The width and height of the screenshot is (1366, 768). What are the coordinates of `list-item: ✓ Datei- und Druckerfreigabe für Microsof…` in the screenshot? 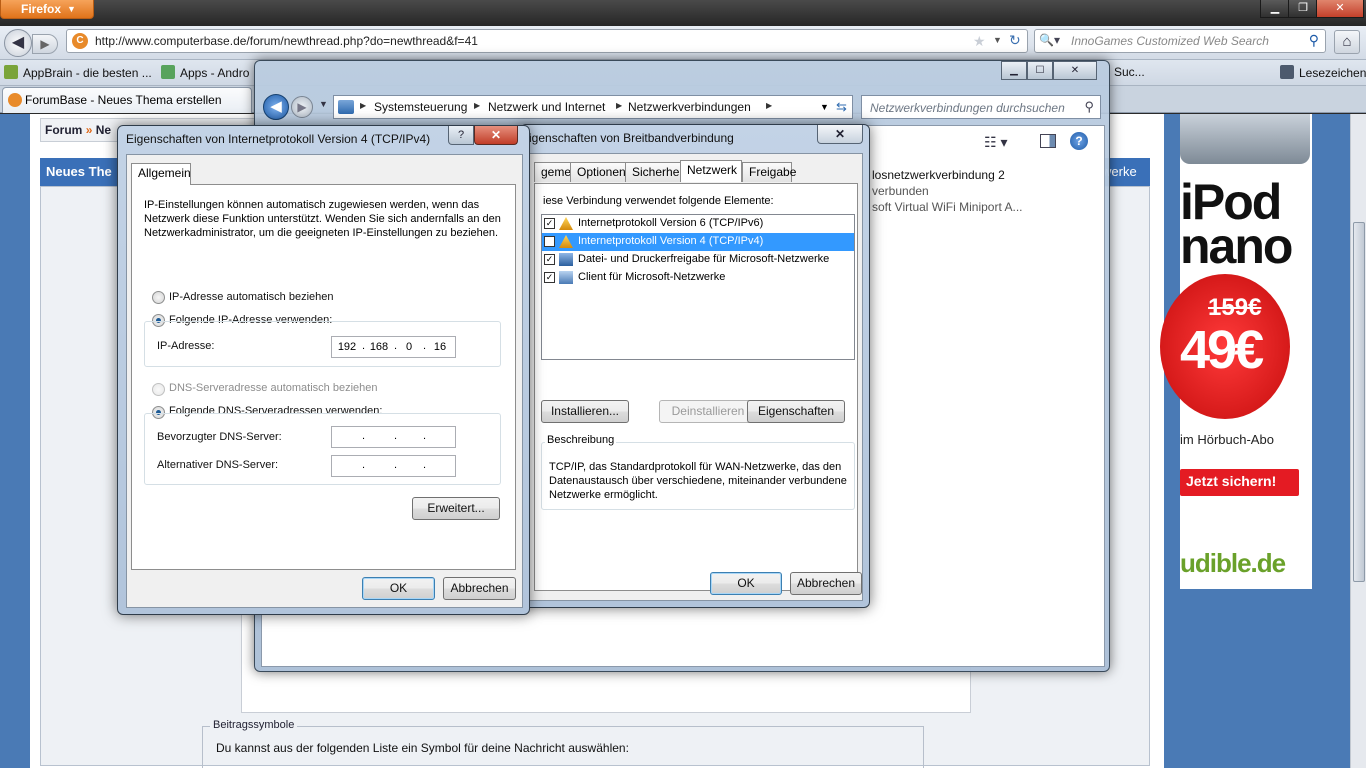 It's located at (698, 260).